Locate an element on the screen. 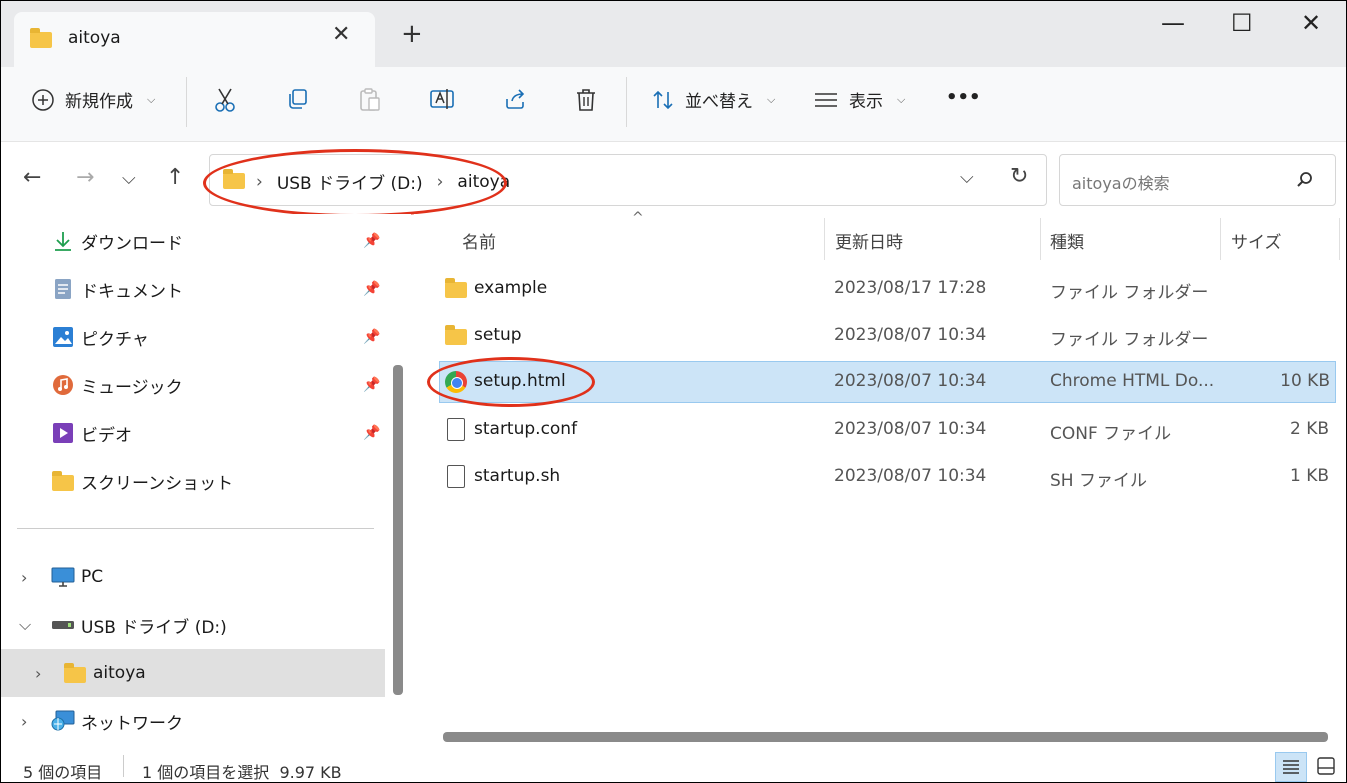 The height and width of the screenshot is (783, 1347). sidebar-item-aitoya: › aitoya is located at coordinates (193, 673).